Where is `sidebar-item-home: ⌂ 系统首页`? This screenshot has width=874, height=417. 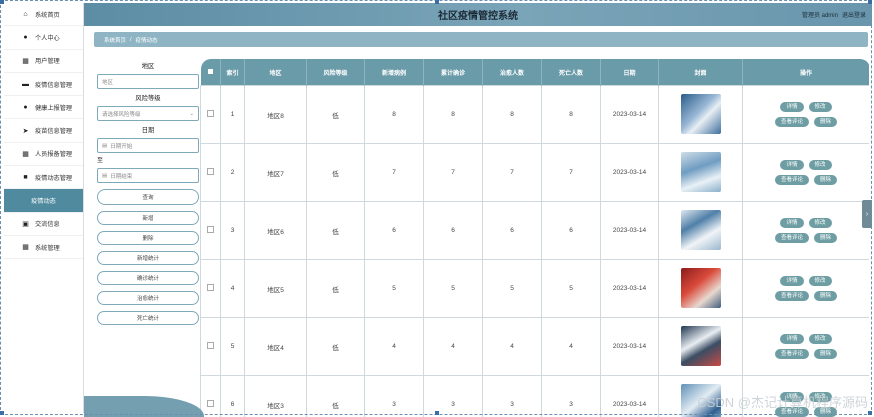 sidebar-item-home: ⌂ 系统首页 is located at coordinates (43, 15).